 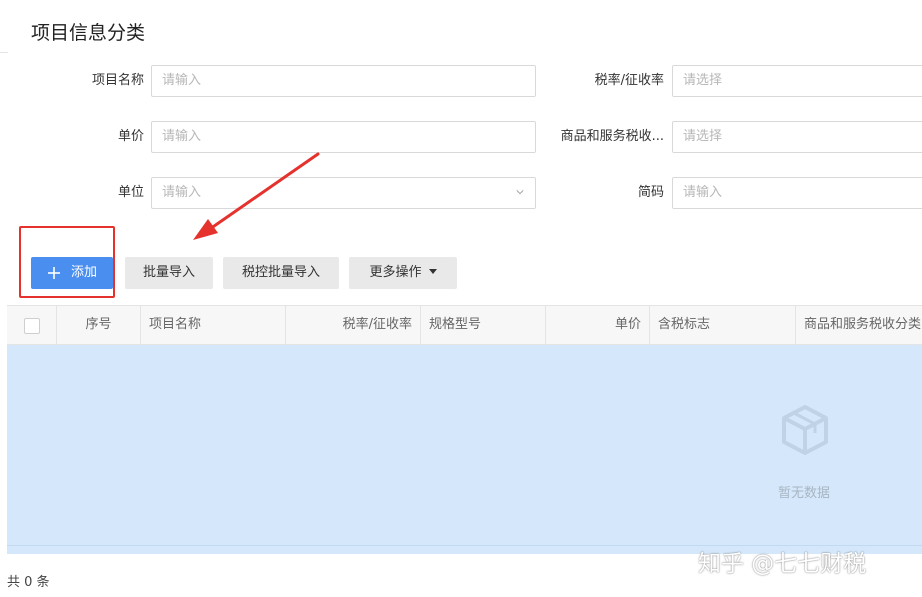 I want to click on project-name-input: 请输入, so click(x=343, y=81).